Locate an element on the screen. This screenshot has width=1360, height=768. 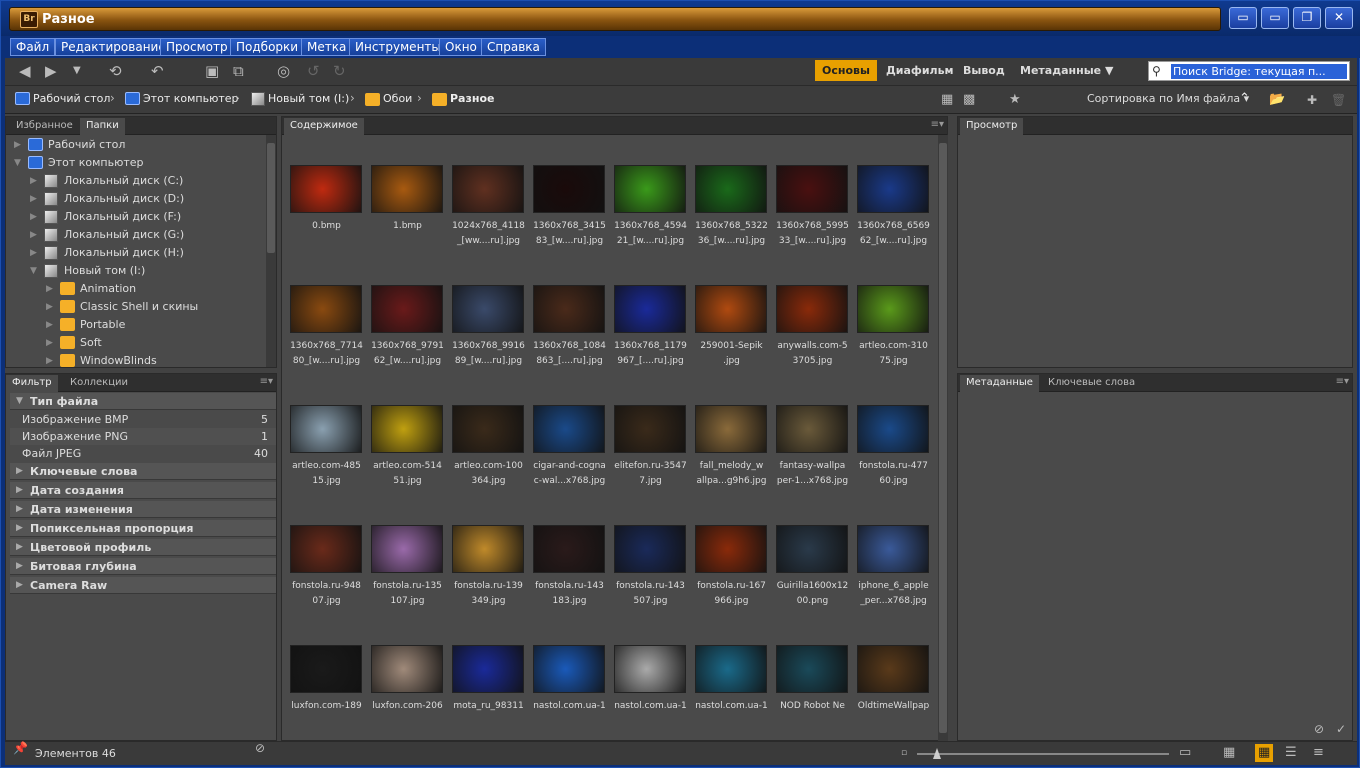
triangle-down-icon: ▼ is located at coordinates (17, 163).